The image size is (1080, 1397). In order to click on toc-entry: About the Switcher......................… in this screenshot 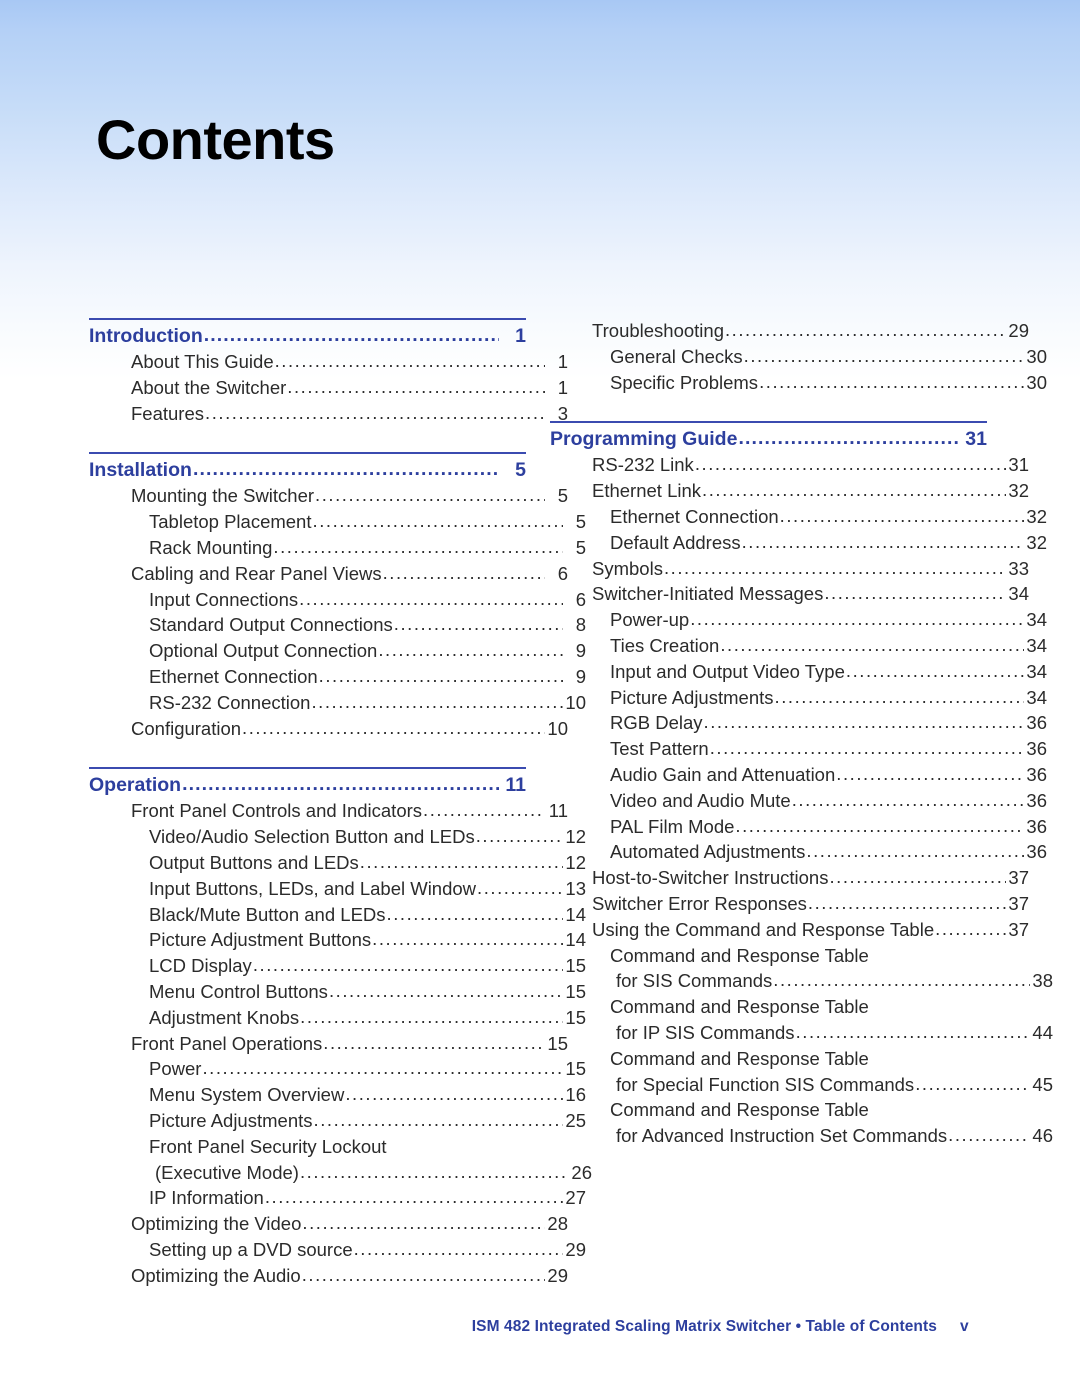, I will do `click(328, 388)`.